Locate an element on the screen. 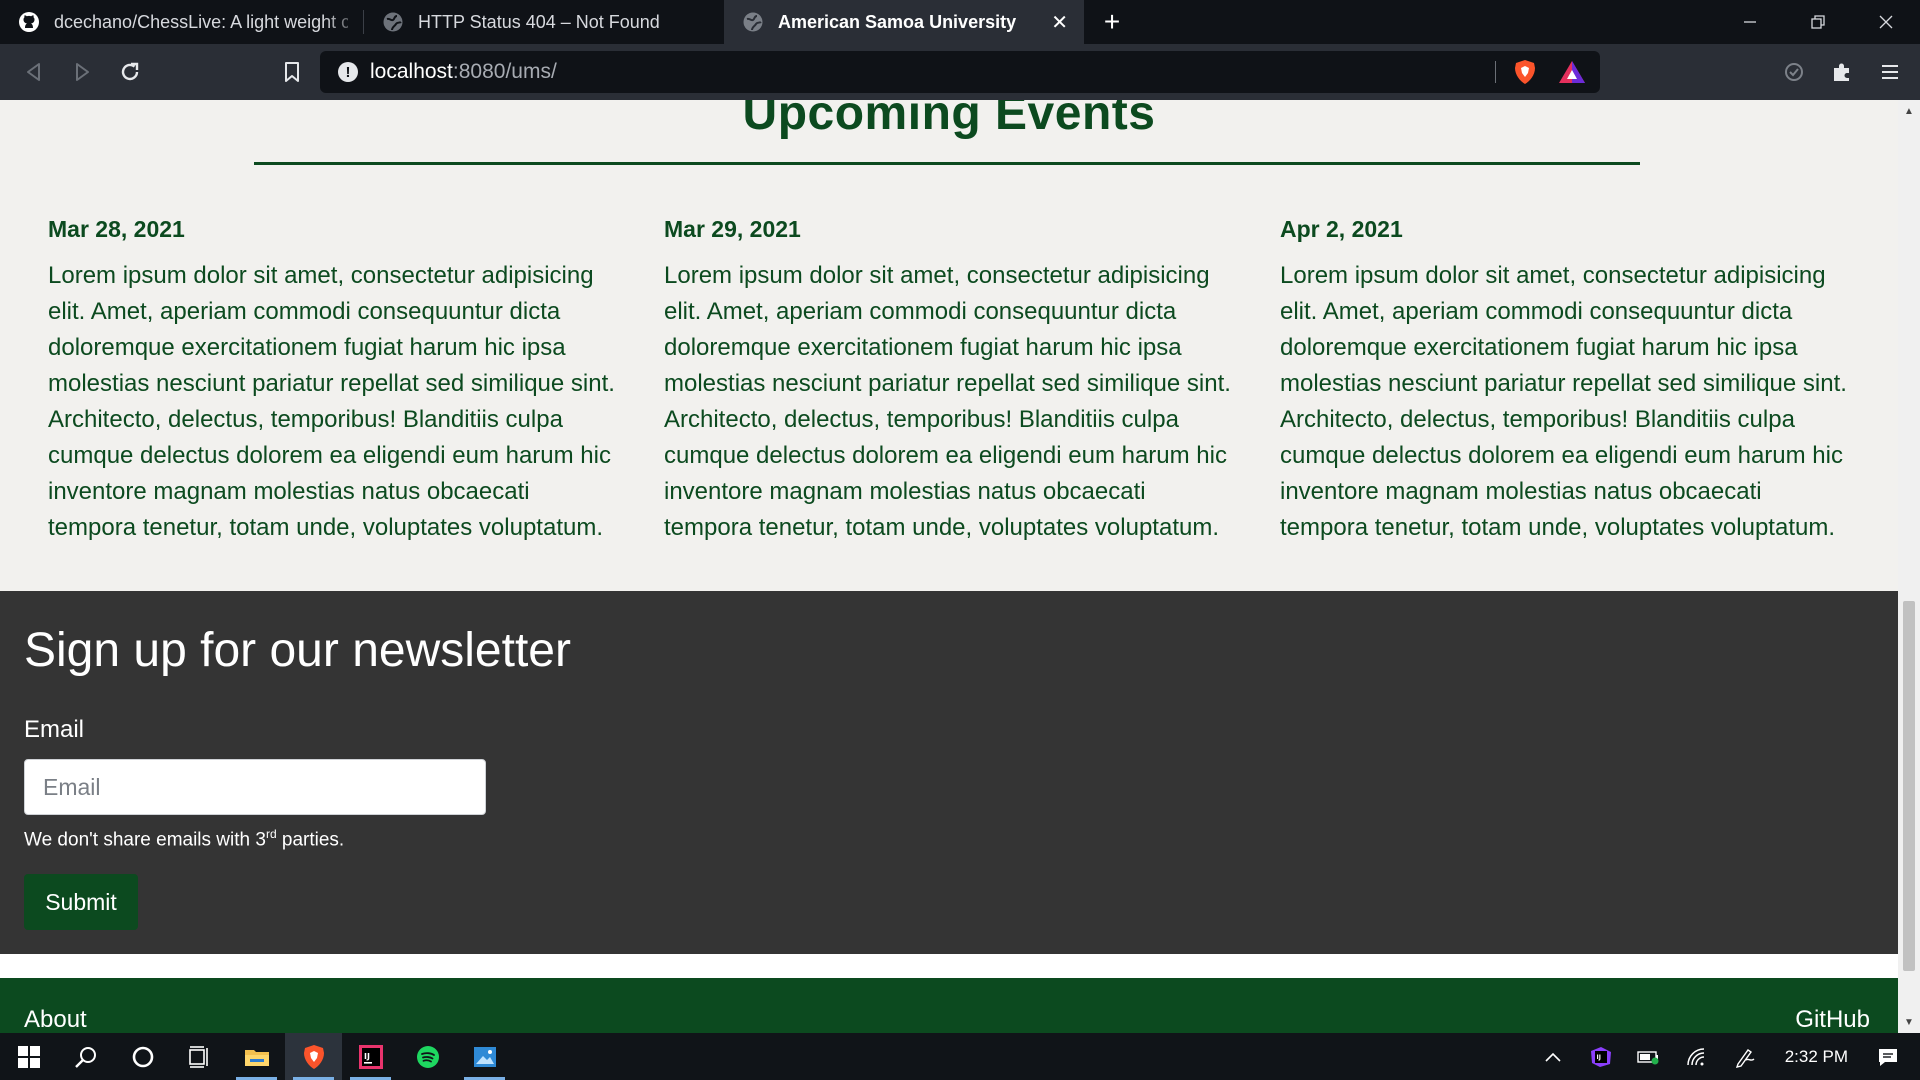  email-help-text: We don't share emails with 3rd parties. is located at coordinates (184, 839).